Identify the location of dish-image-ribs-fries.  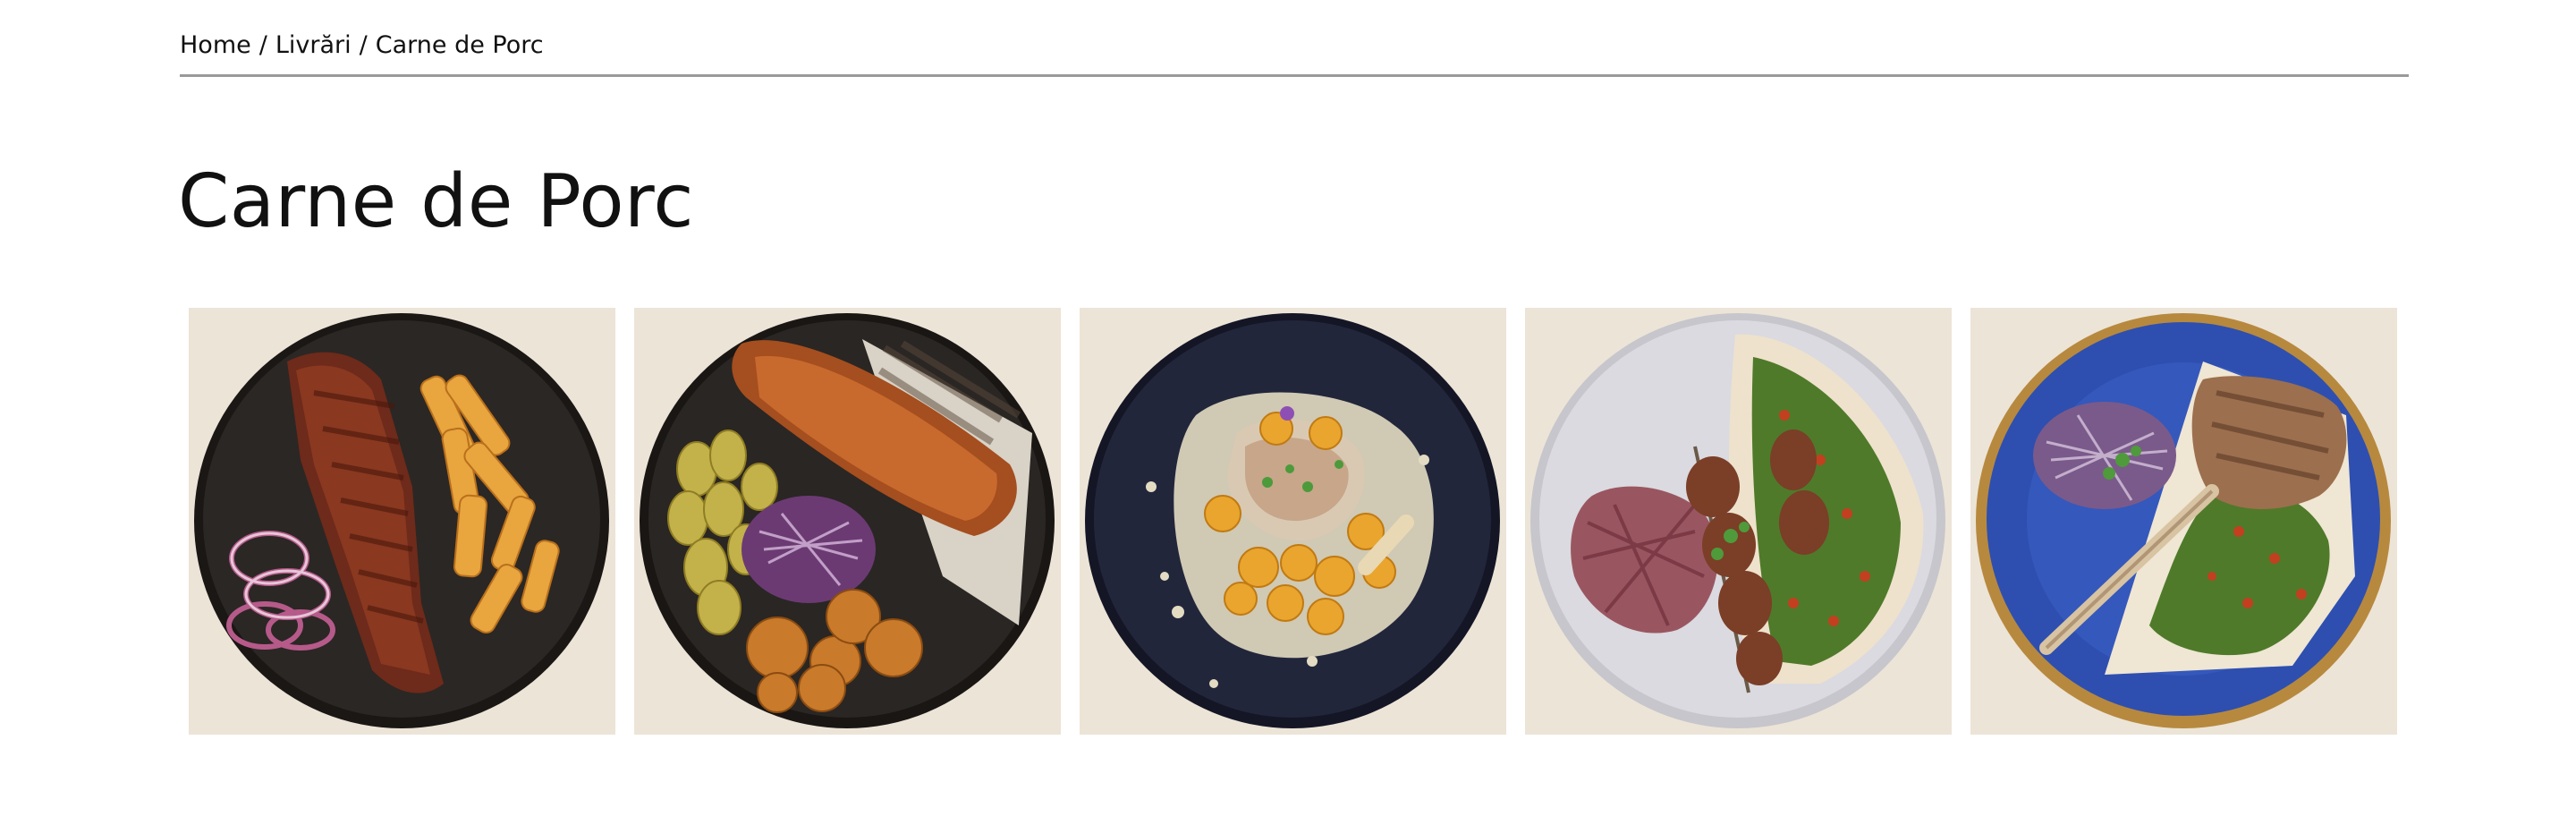
(402, 521).